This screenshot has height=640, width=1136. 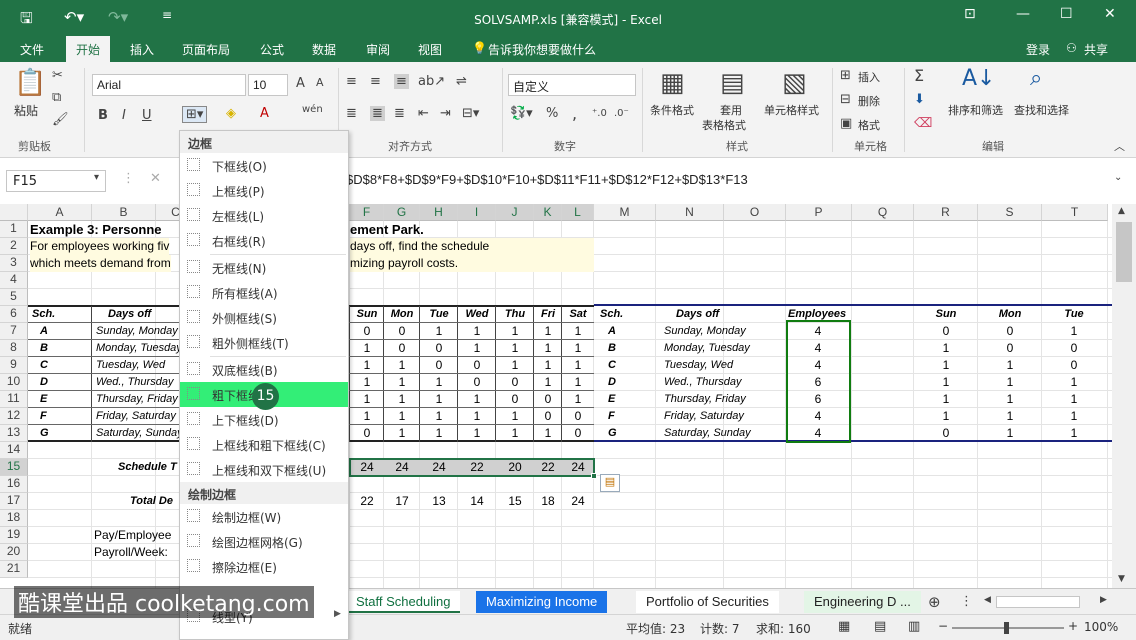 What do you see at coordinates (819, 212) in the screenshot?
I see `column-header: P` at bounding box center [819, 212].